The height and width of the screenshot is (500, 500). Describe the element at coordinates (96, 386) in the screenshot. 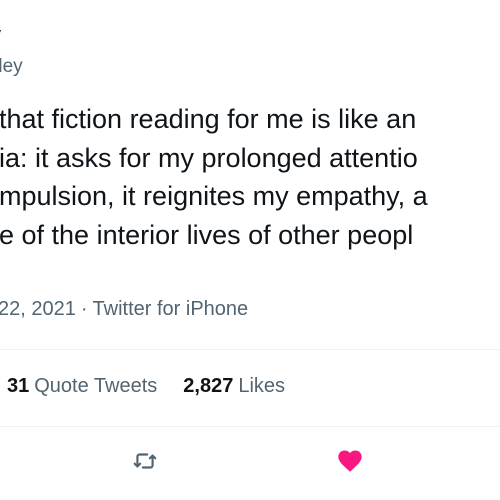

I see `quote-tweets-label: Quote Tweets` at that location.